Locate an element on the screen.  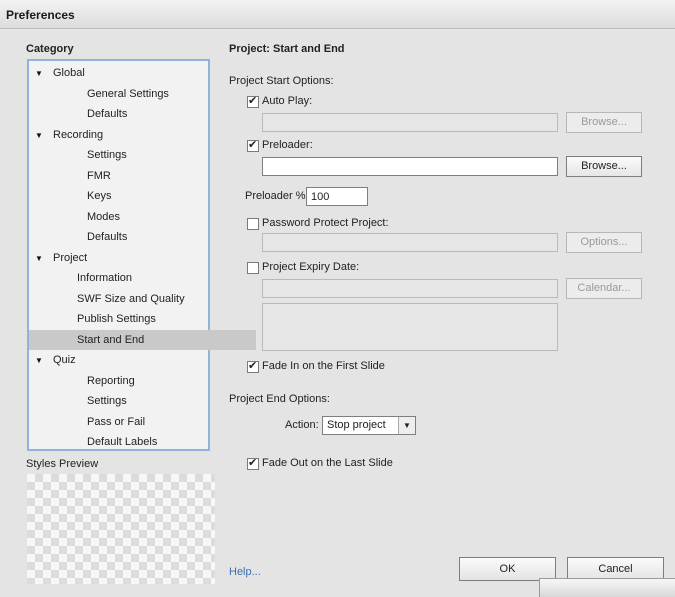
tree-item: SWF Size and Quality is located at coordinates (142, 299).